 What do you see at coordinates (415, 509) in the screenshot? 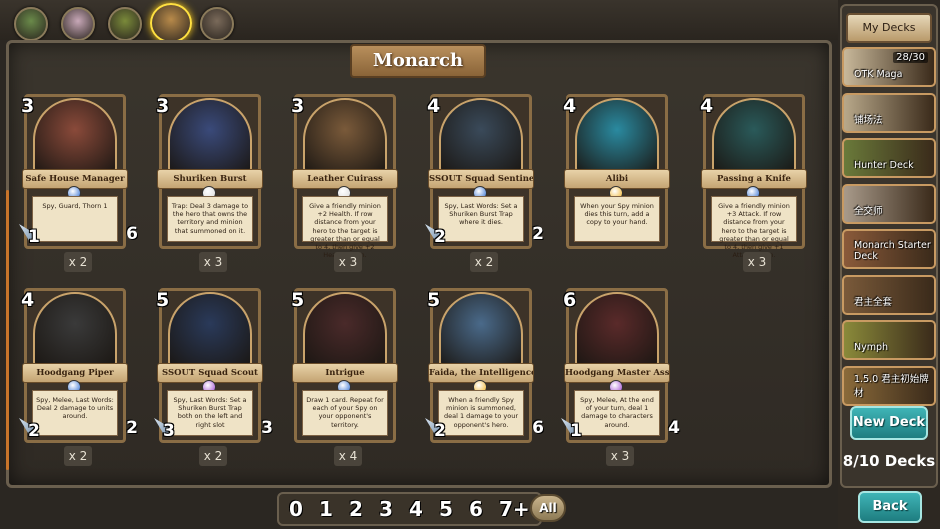
I see `cost-filter-button: 4` at bounding box center [415, 509].